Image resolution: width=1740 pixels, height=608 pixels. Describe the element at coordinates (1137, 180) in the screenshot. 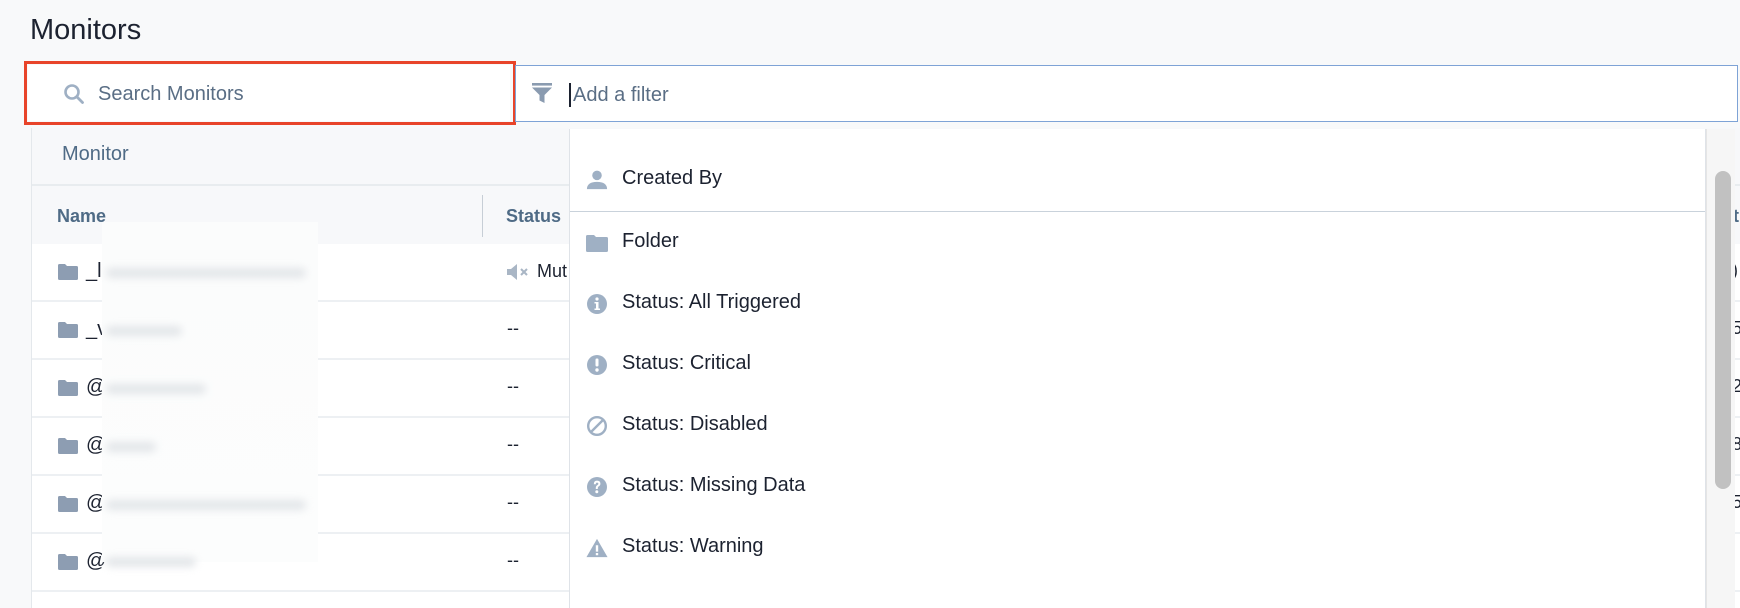

I see `filter-option-created-by: Created By` at that location.